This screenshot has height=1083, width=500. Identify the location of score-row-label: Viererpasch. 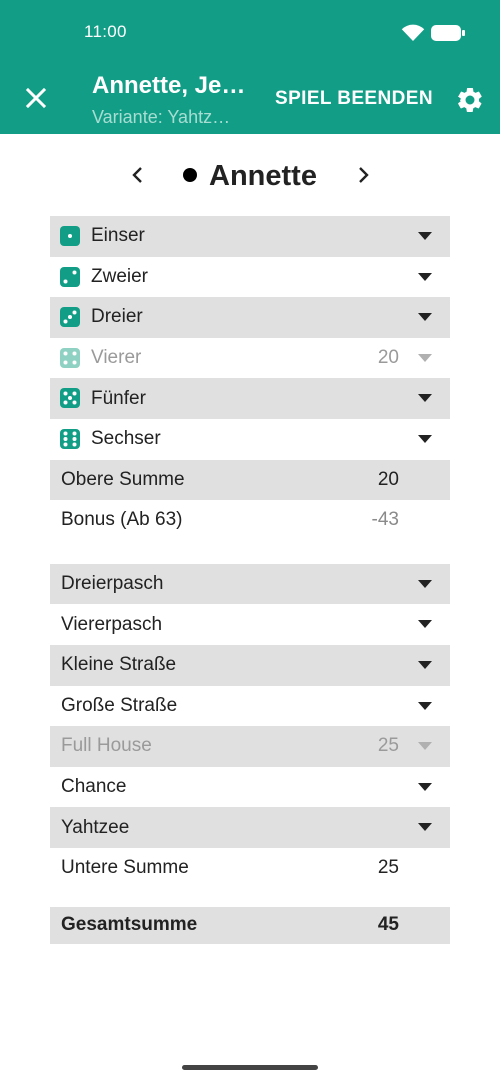
(112, 624).